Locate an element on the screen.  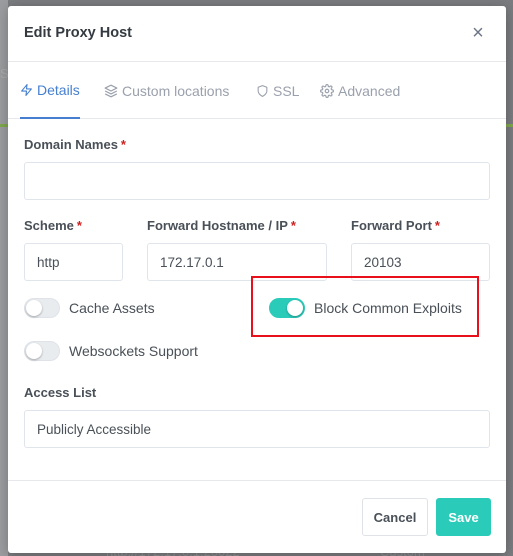
cache-assets-toggle: Cache Assets is located at coordinates (89, 308).